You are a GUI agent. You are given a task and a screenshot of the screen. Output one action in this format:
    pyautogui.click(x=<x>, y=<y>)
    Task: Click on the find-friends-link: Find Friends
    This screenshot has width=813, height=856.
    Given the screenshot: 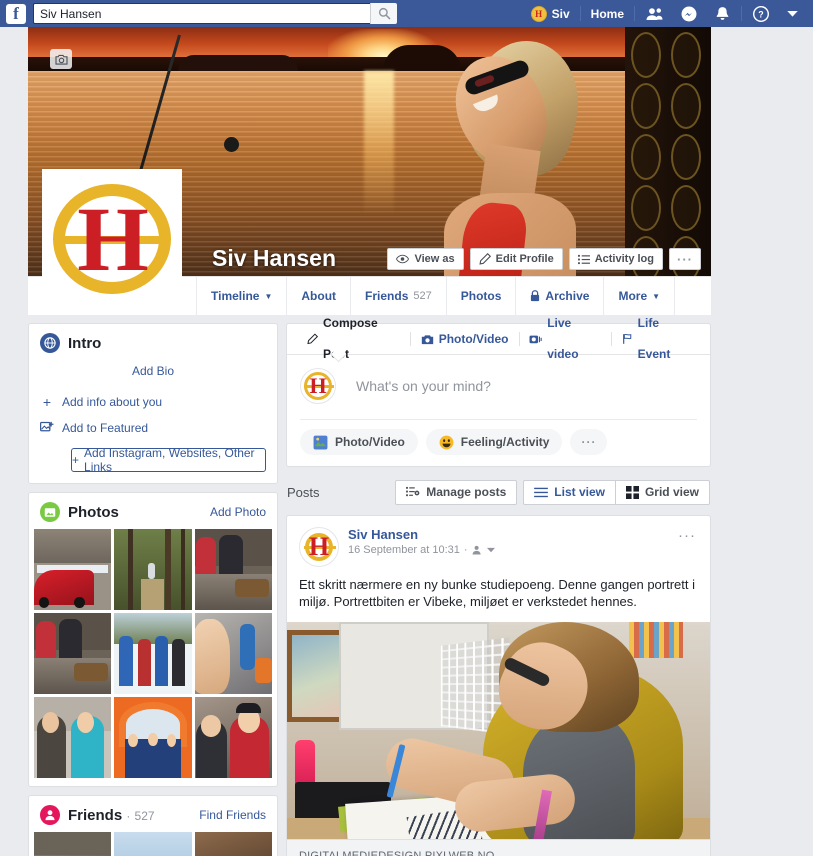 What is the action you would take?
    pyautogui.click(x=232, y=815)
    